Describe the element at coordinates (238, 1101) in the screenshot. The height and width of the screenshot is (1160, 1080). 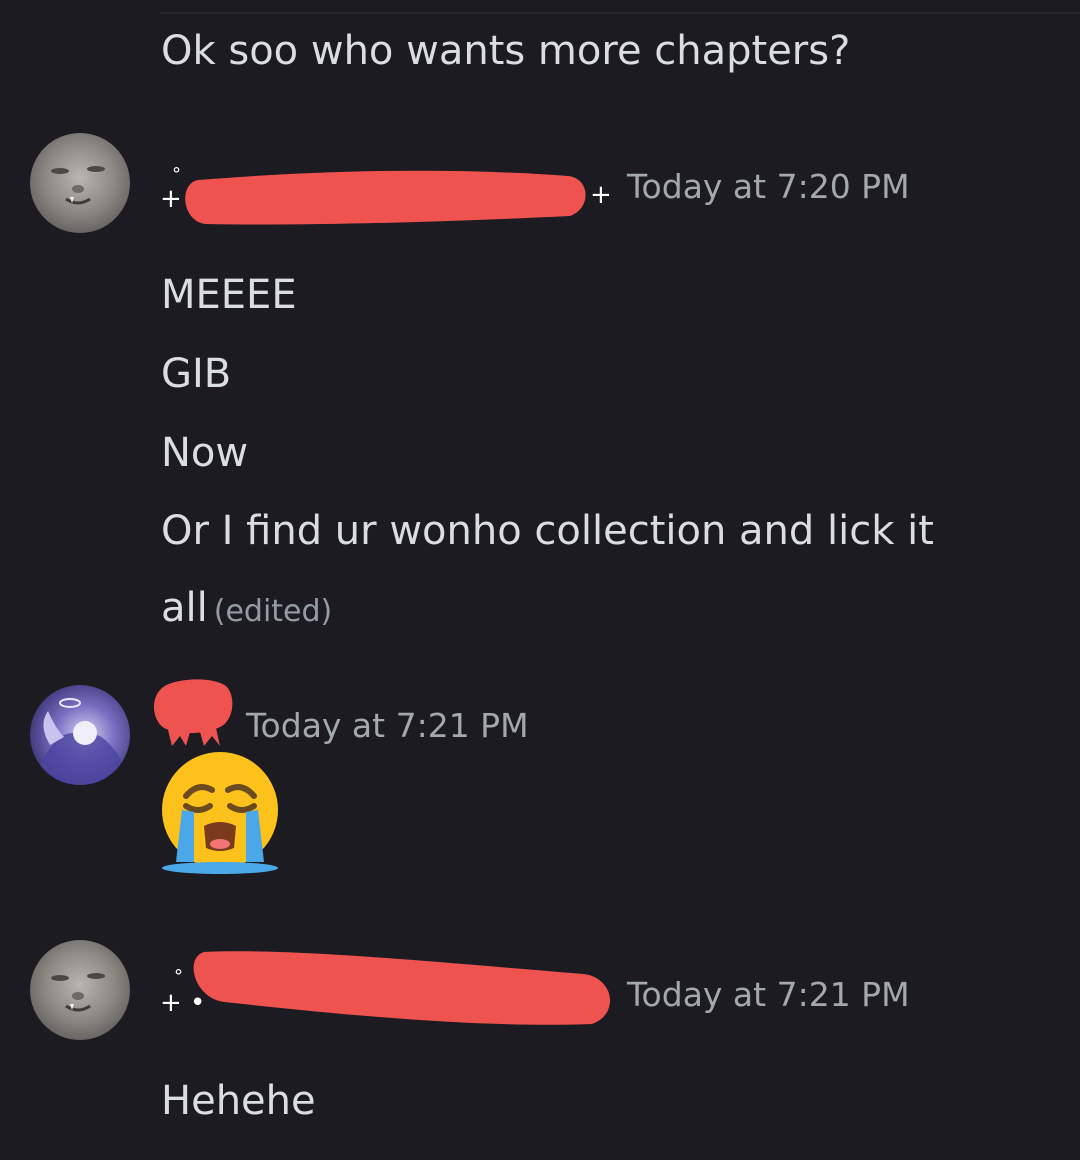
I see `message-text: Hehehe` at that location.